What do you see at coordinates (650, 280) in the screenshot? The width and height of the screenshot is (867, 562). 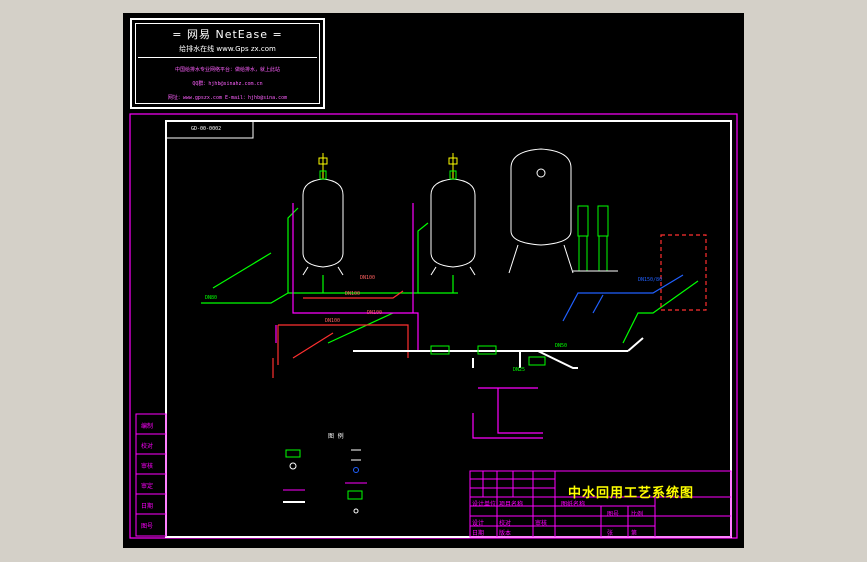 I see `pipe-label-dn150: DN150/80` at bounding box center [650, 280].